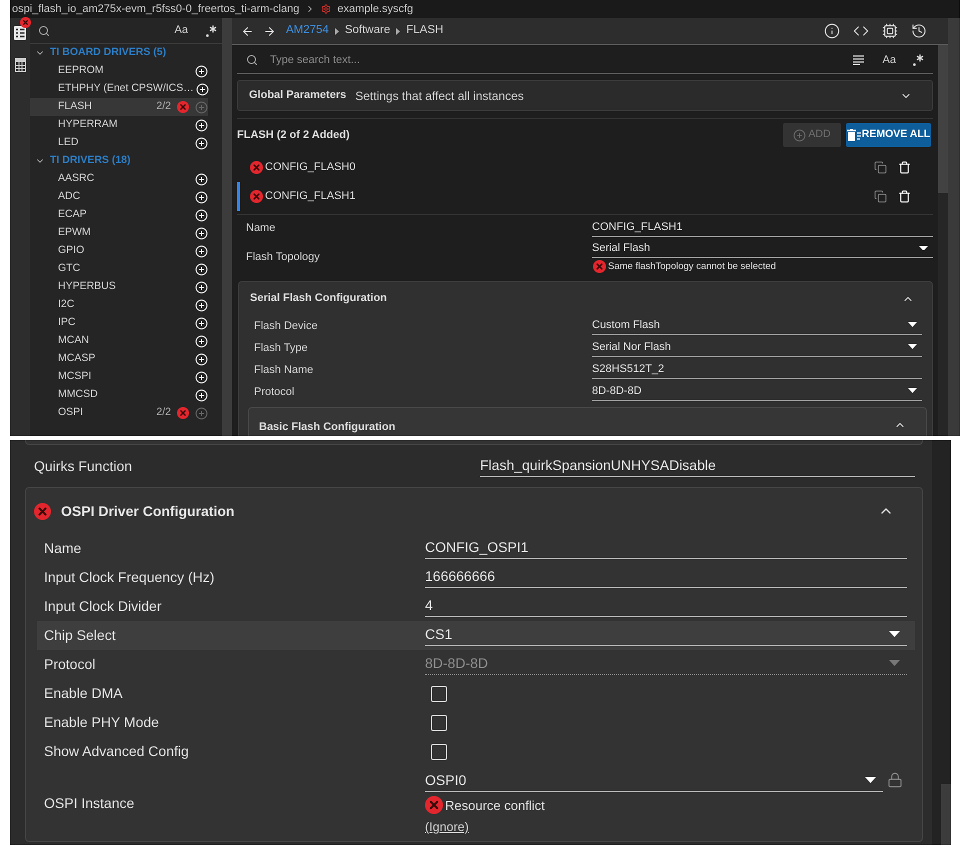  What do you see at coordinates (111, 143) in the screenshot?
I see `tree-item: LED` at bounding box center [111, 143].